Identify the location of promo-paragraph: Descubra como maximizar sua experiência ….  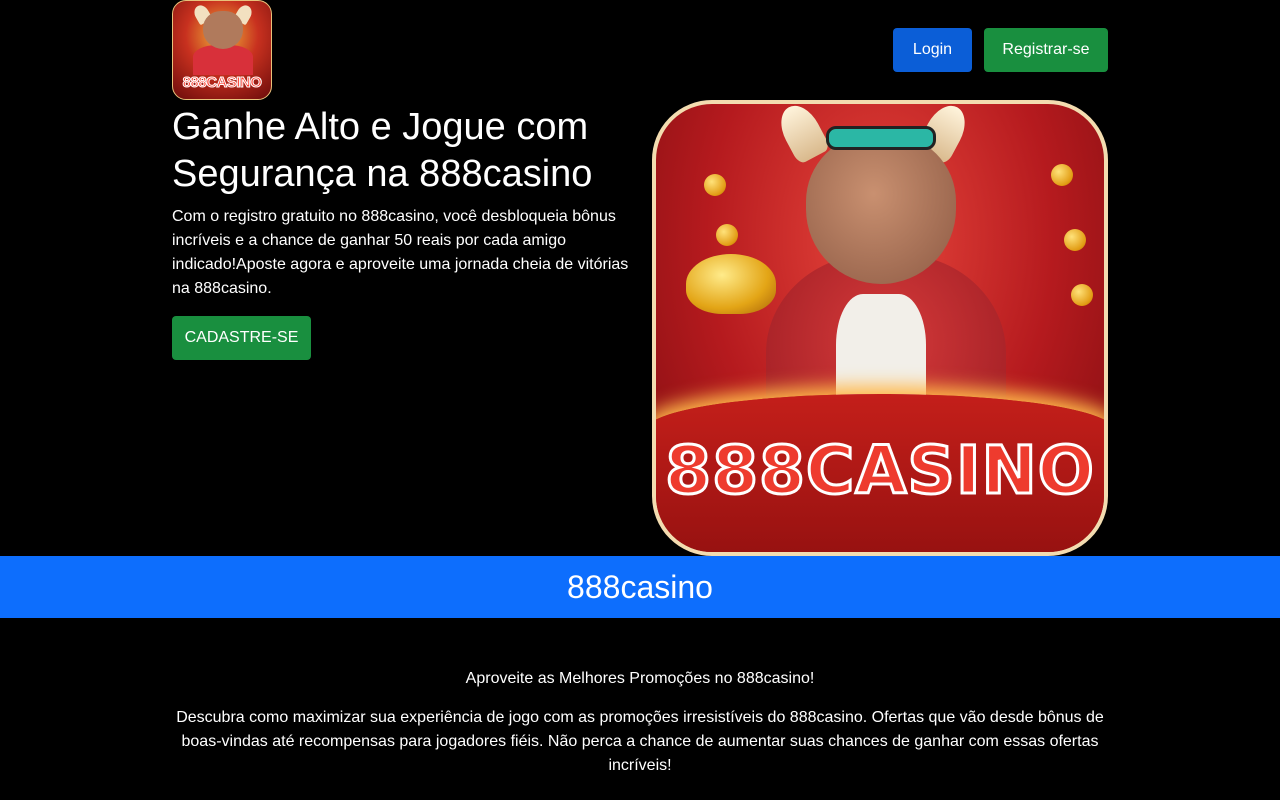
(640, 741).